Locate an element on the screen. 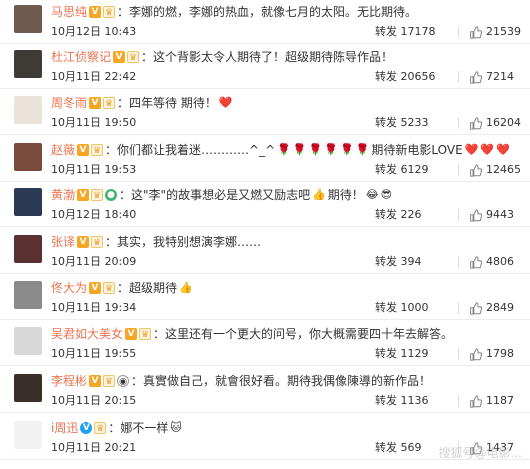  comment-text: 你们都让我着迷…………^_^ is located at coordinates (196, 150).